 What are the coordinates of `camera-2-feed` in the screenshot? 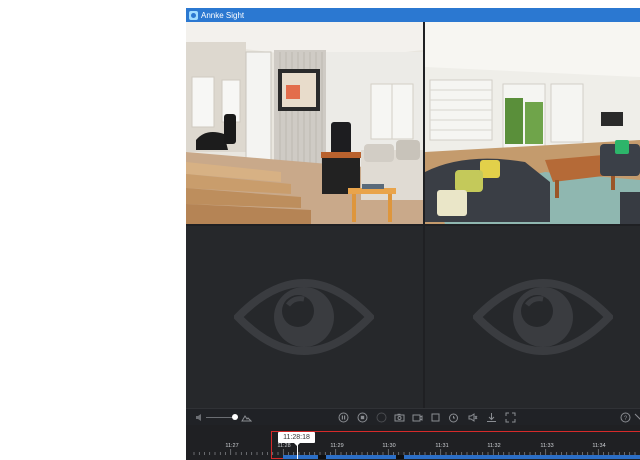 It's located at (532, 123).